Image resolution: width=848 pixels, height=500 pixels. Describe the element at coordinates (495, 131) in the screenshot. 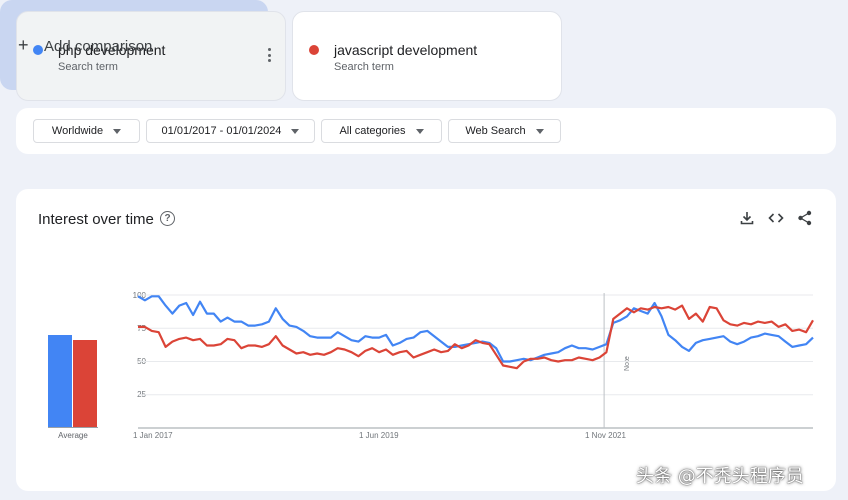

I see `search-type-value: Web Search` at that location.